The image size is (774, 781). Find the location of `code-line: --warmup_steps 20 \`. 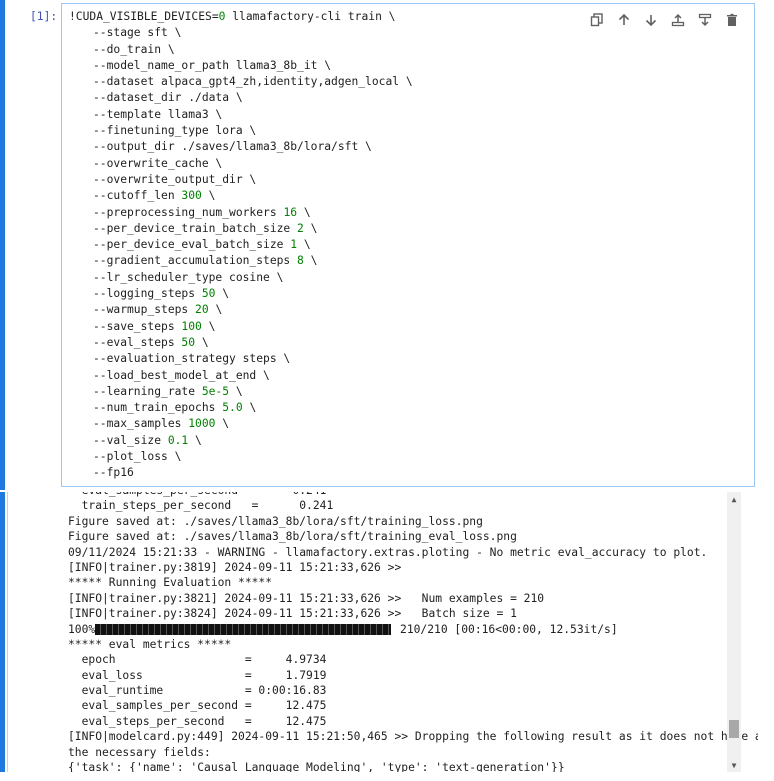

code-line: --warmup_steps 20 \ is located at coordinates (158, 310).